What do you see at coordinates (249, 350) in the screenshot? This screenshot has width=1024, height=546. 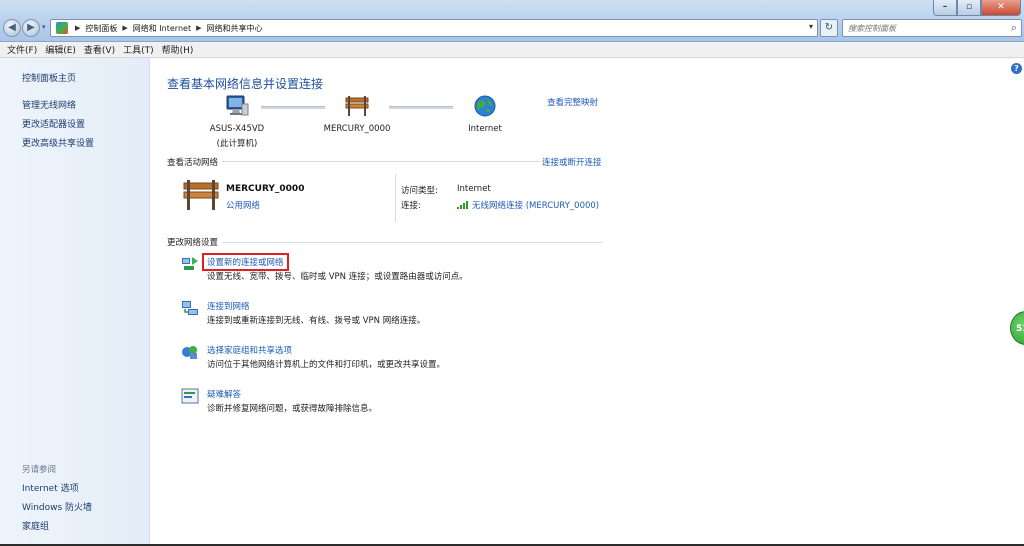 I see `homegroup-sharing-link: 选择家庭组和共享选项` at bounding box center [249, 350].